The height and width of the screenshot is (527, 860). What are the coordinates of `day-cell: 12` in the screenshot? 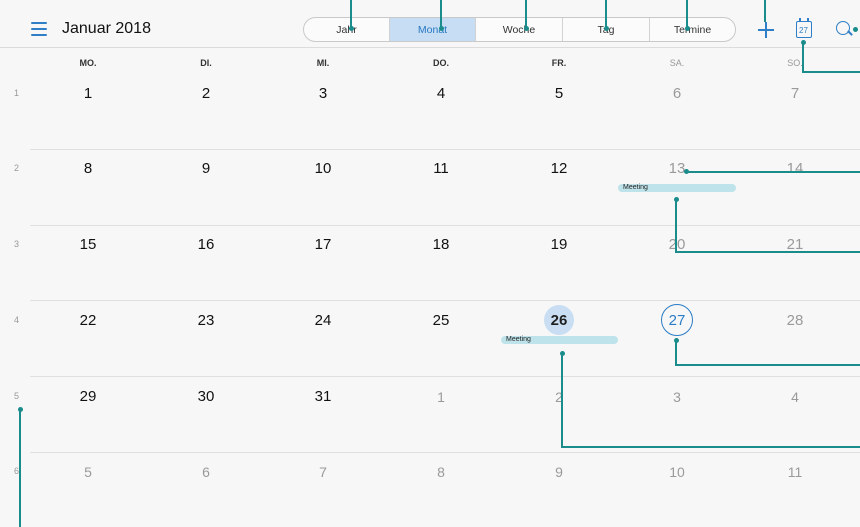 It's located at (559, 168).